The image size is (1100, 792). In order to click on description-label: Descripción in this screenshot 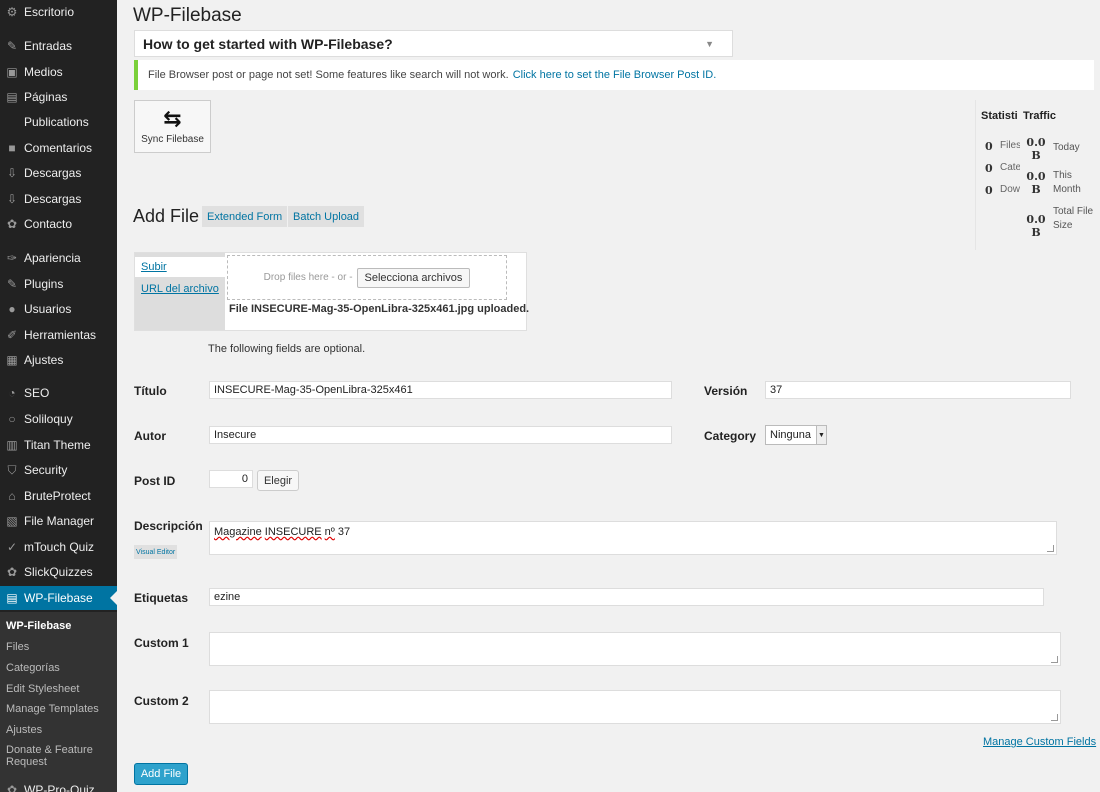, I will do `click(168, 526)`.